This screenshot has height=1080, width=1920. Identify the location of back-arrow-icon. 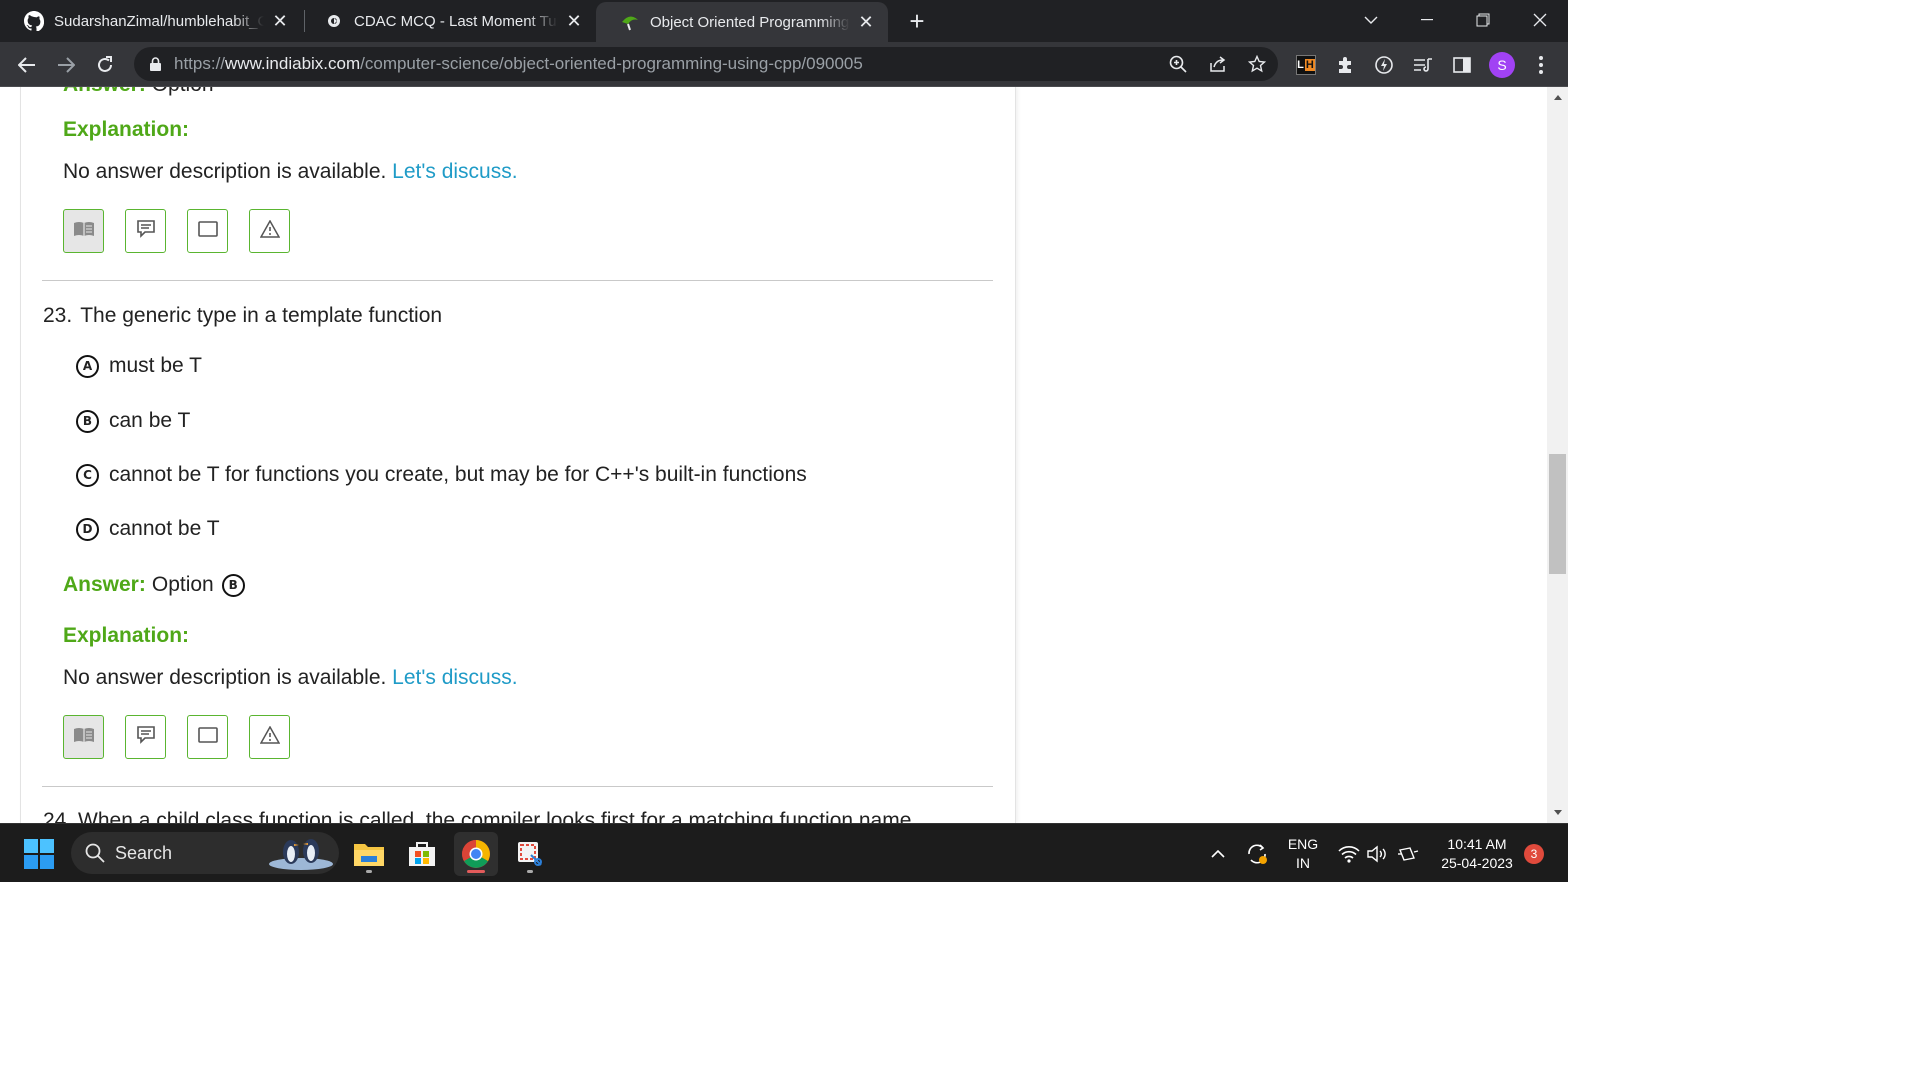
(27, 65).